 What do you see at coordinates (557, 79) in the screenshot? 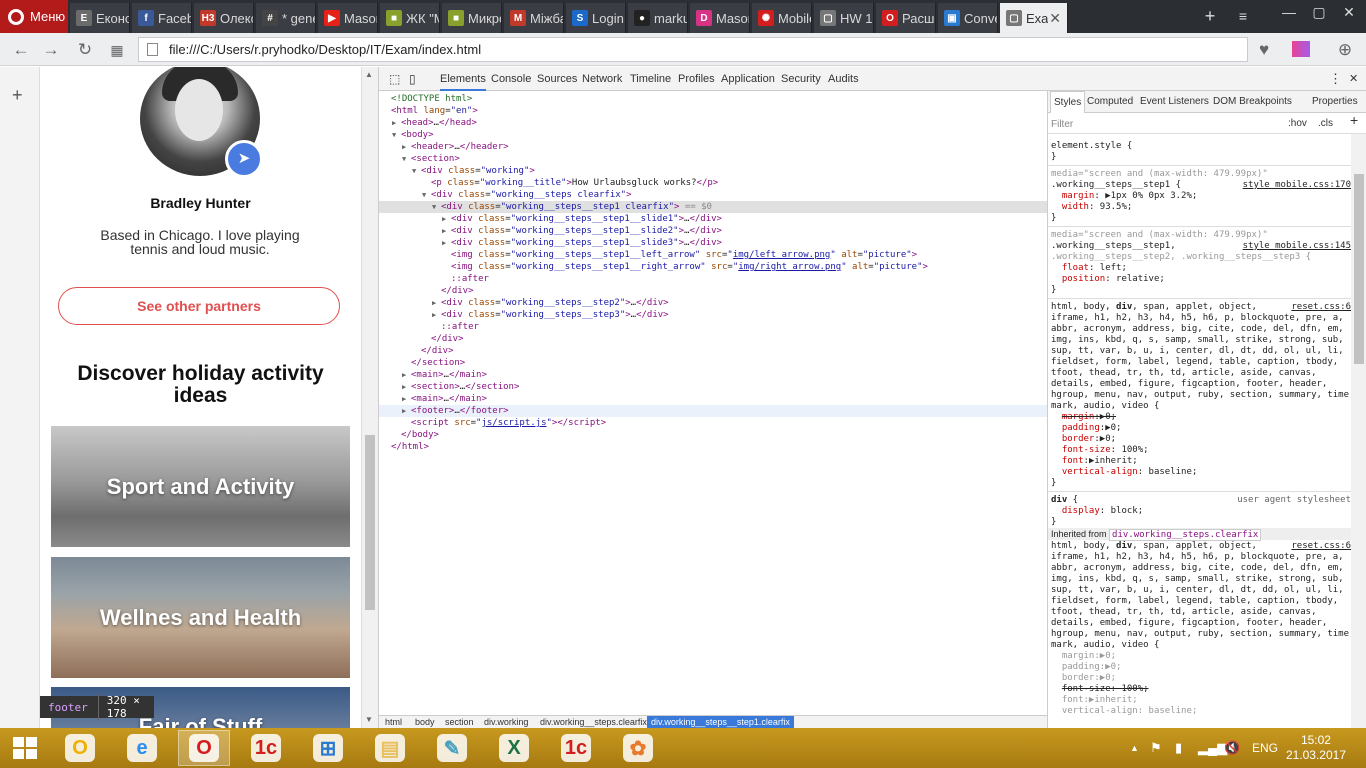
I see `devtools-tab-sources: Sources` at bounding box center [557, 79].